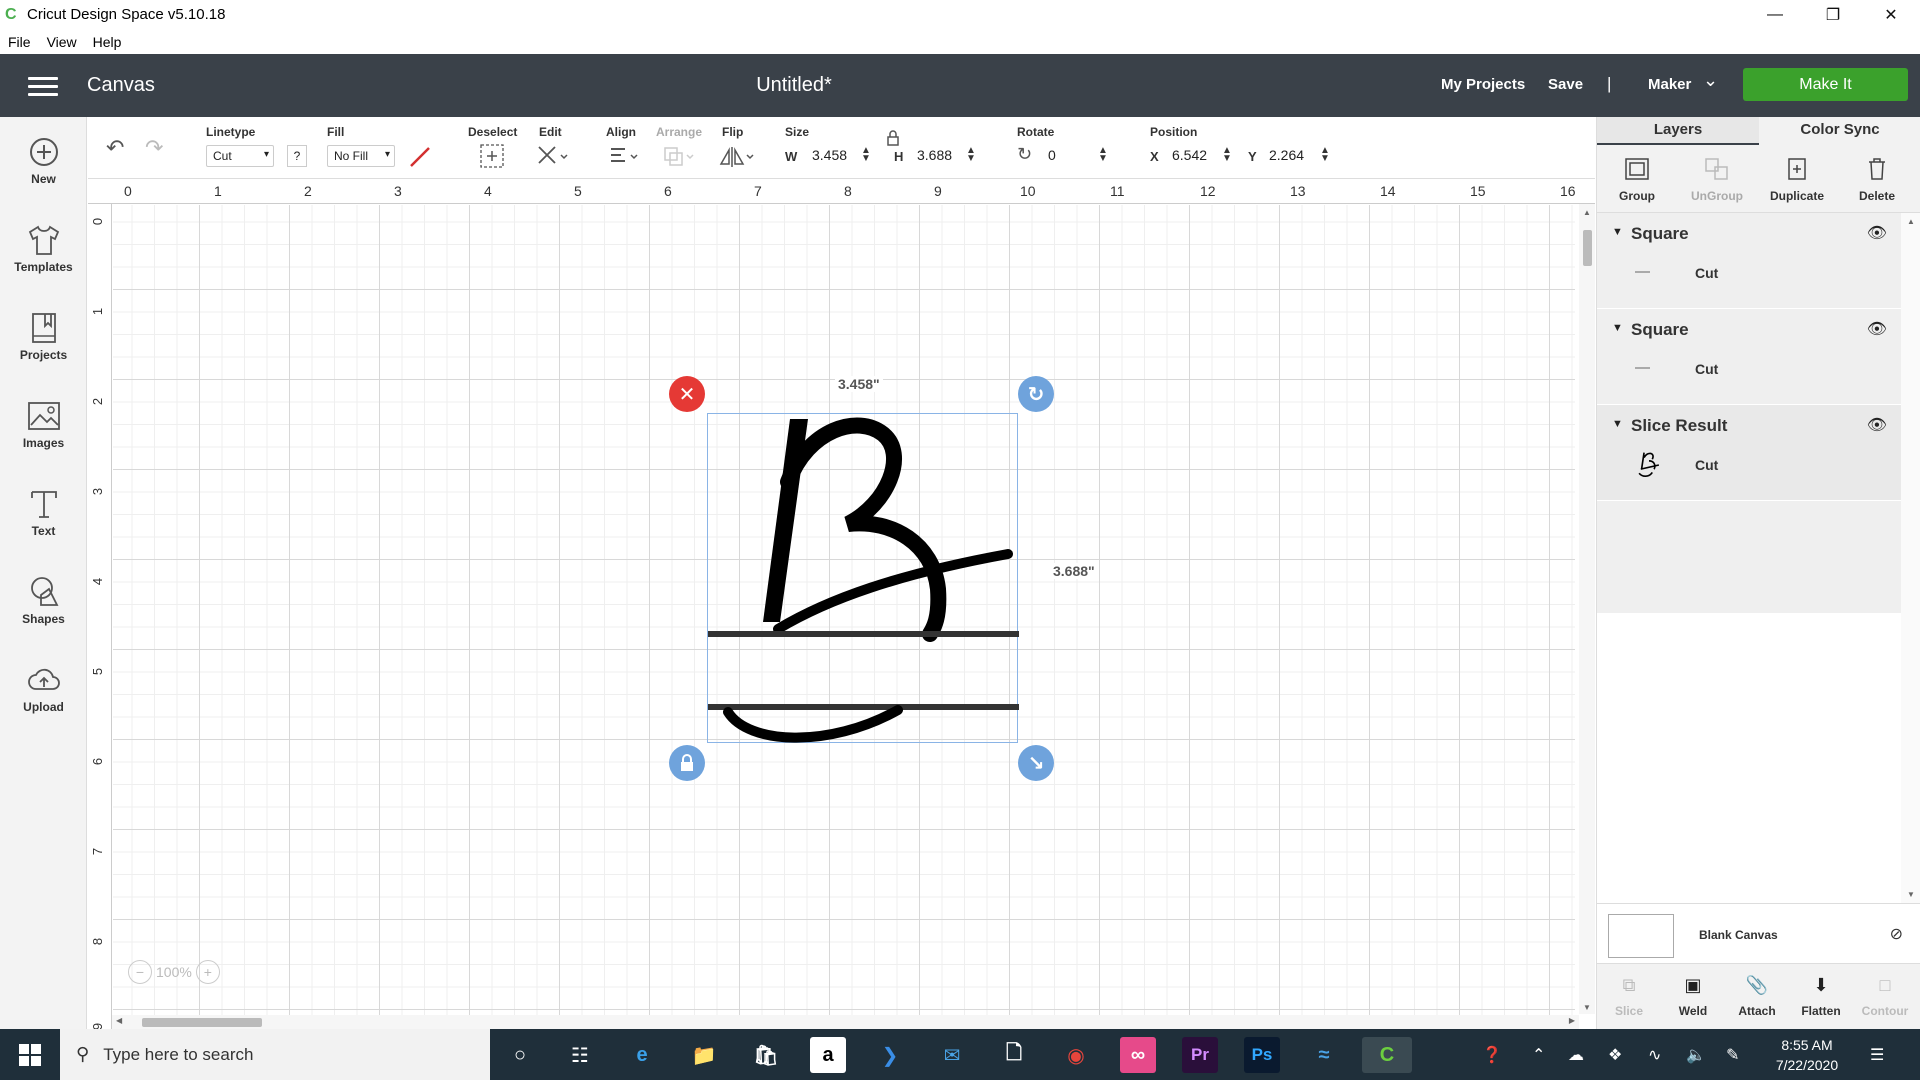 The width and height of the screenshot is (1920, 1080). What do you see at coordinates (240, 156) in the screenshot?
I see `linetype-select: Cut` at bounding box center [240, 156].